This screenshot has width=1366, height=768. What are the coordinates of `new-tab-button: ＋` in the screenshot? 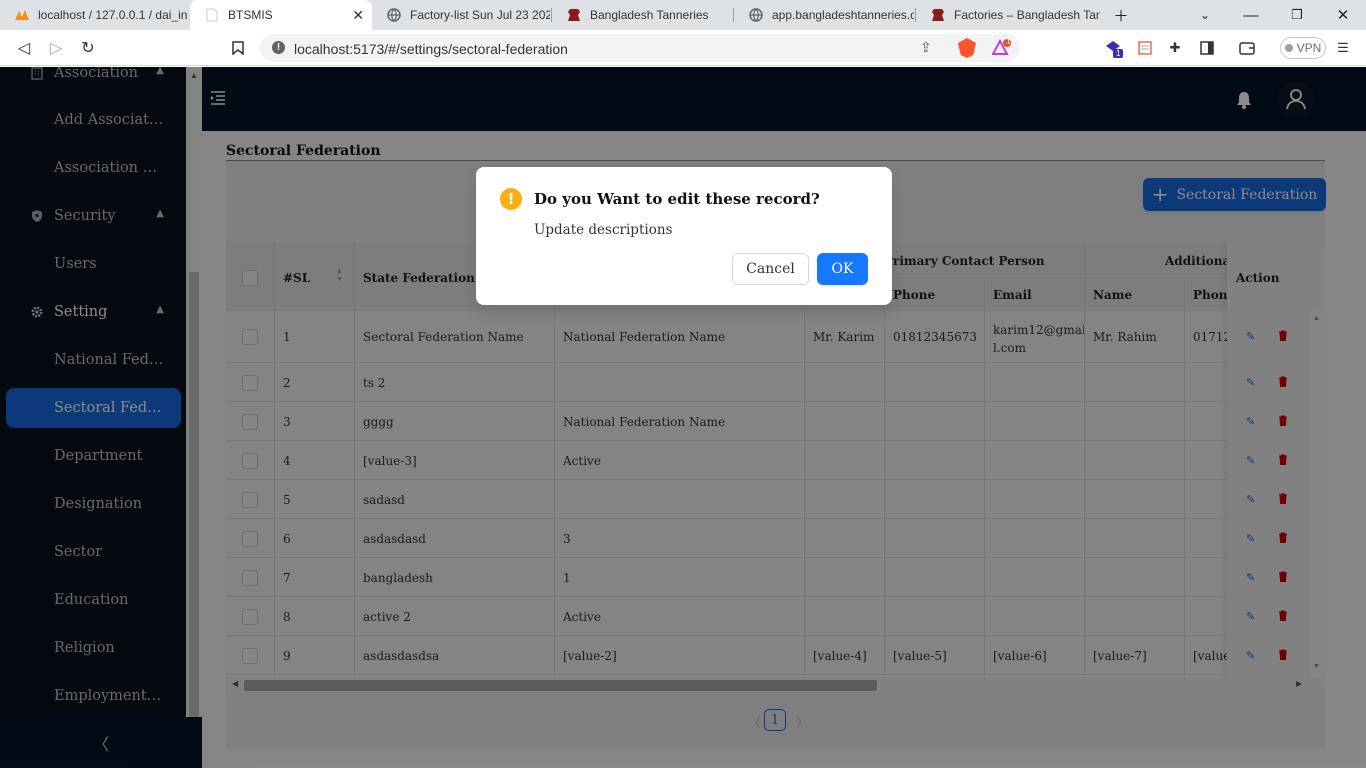 It's located at (1121, 15).